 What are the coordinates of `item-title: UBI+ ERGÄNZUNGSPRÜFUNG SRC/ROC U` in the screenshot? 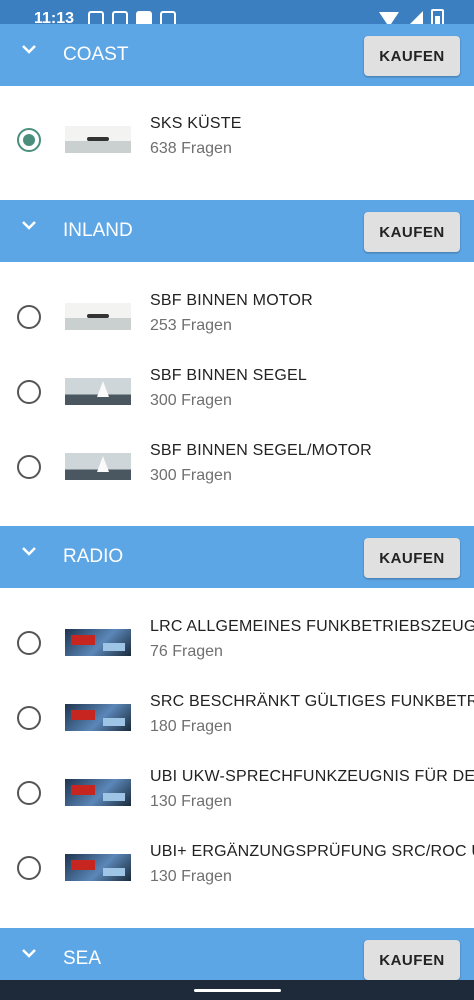 It's located at (312, 851).